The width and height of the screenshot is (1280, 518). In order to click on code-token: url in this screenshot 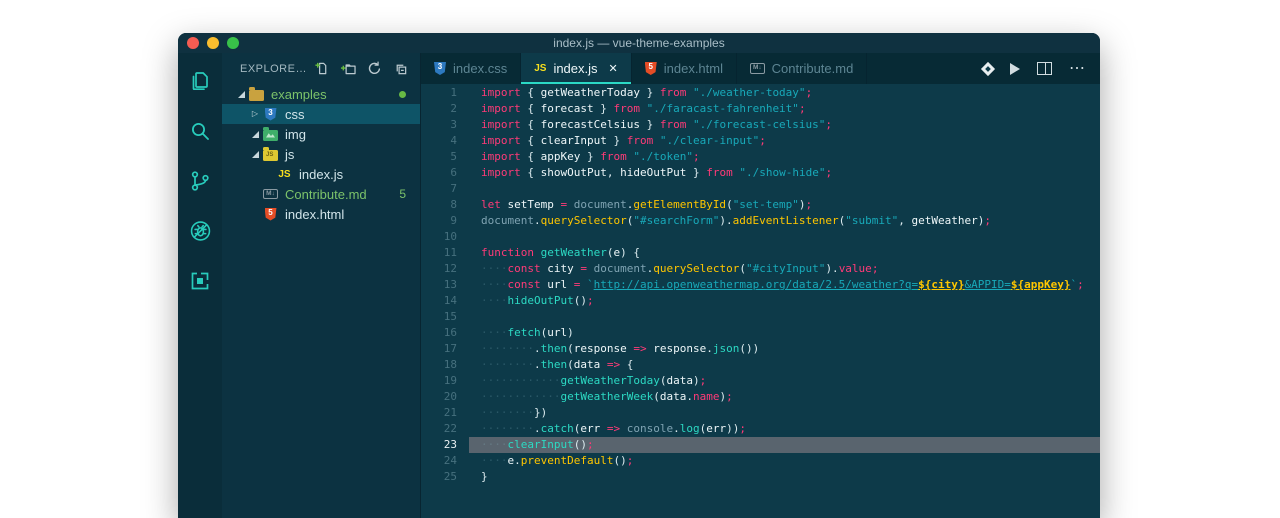, I will do `click(557, 284)`.